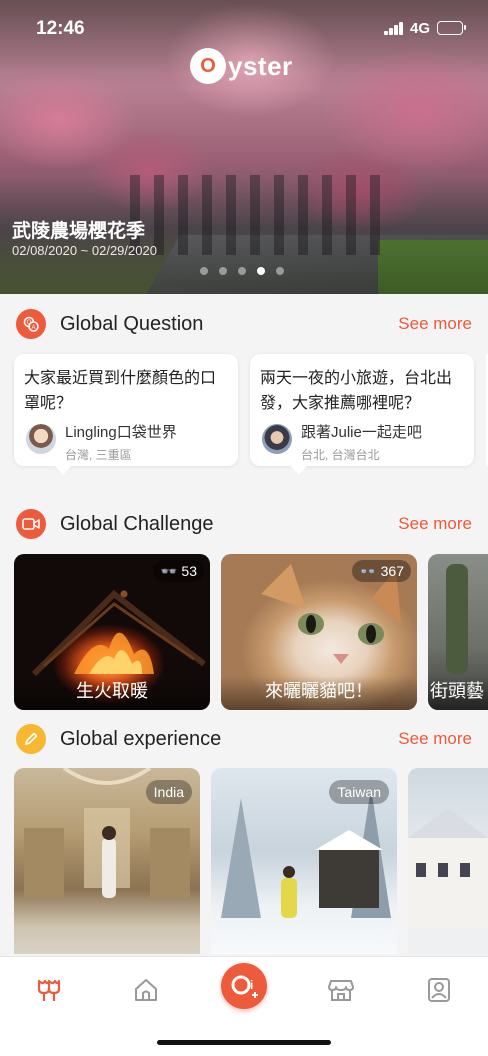  Describe the element at coordinates (146, 990) in the screenshot. I see `home-icon` at that location.